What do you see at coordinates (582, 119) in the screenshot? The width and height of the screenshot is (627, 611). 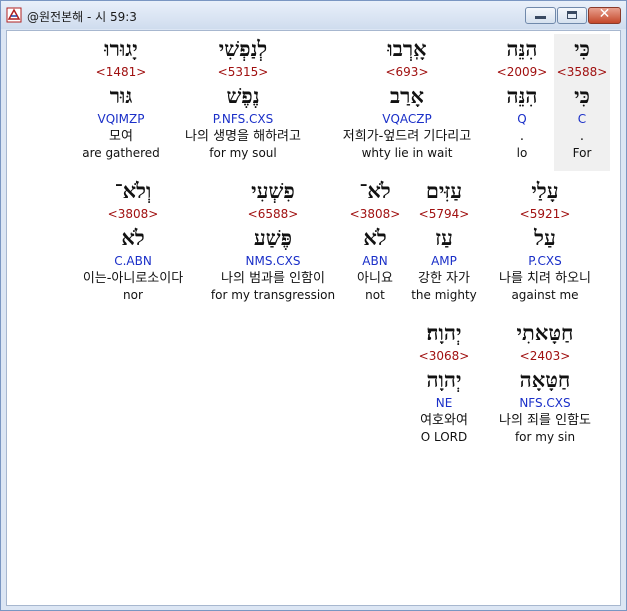 I see `morphology-code: C` at bounding box center [582, 119].